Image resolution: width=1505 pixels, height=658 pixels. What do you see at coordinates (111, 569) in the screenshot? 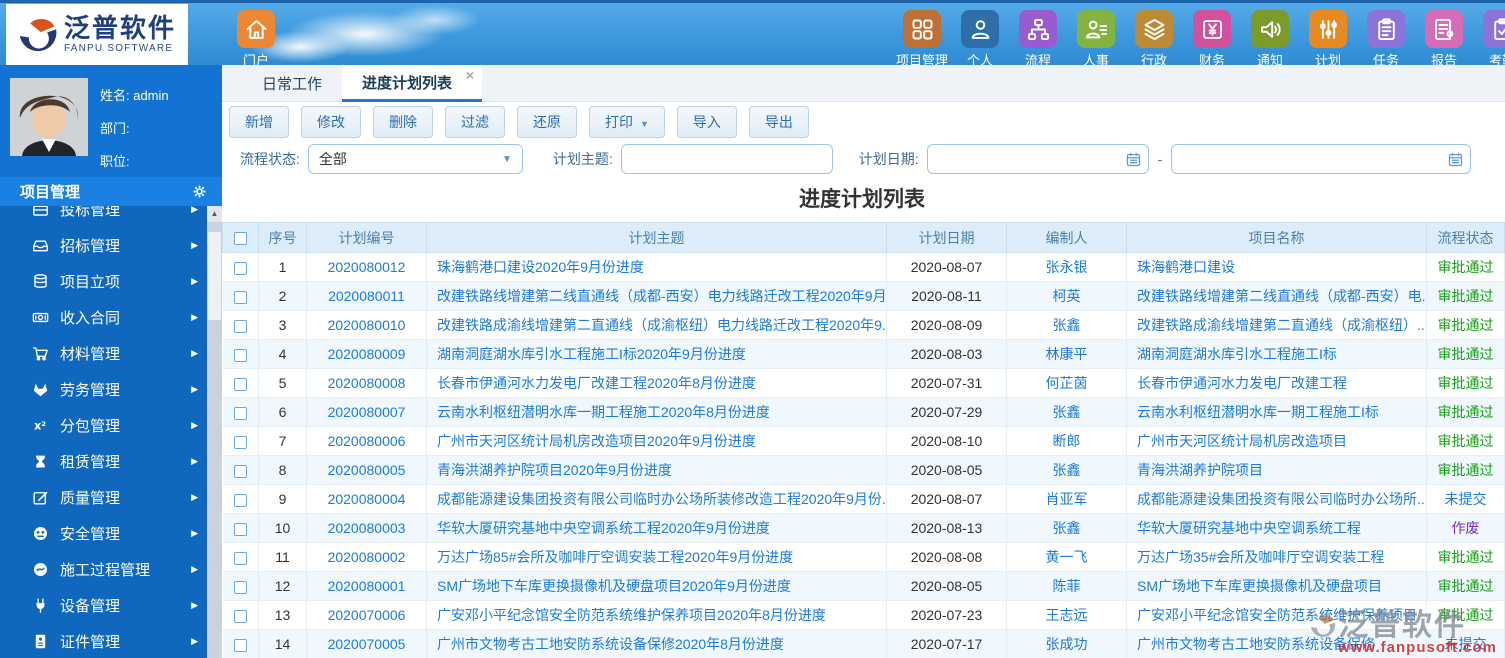
I see `sidebar-item-construction-process-management: 施工过程管理 ▶` at bounding box center [111, 569].